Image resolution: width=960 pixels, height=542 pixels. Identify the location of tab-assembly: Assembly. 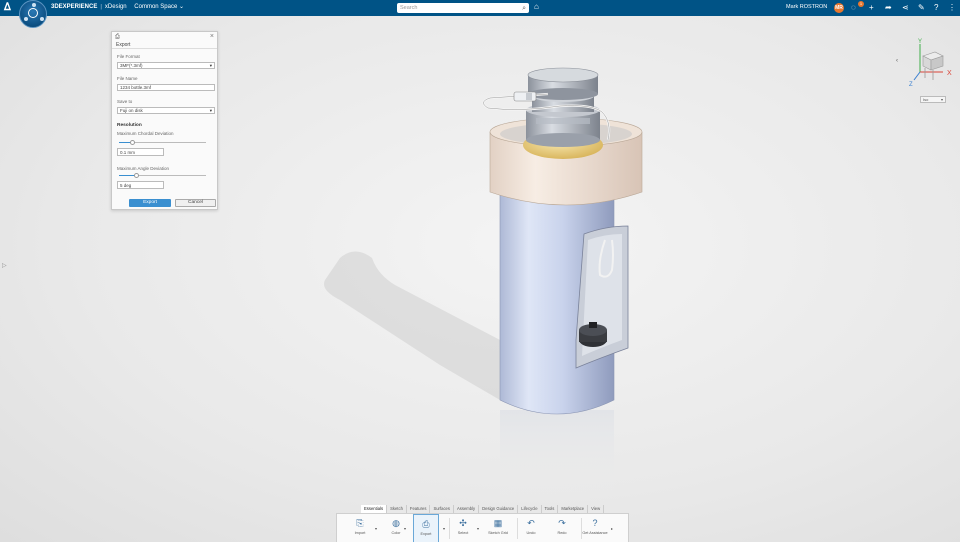
(466, 509).